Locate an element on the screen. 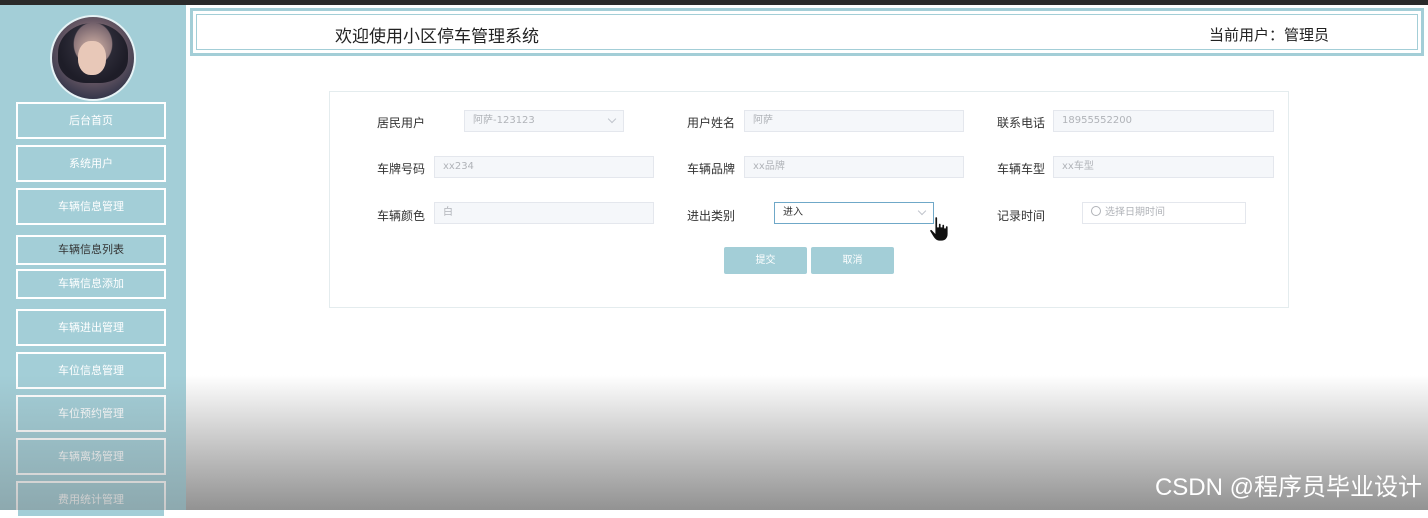 Image resolution: width=1428 pixels, height=518 pixels. user-name-field: 阿萨 is located at coordinates (854, 121).